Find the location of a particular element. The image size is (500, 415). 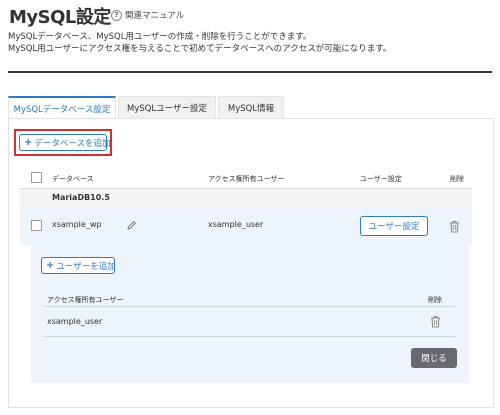

table-row: xsample_user is located at coordinates (249, 322).